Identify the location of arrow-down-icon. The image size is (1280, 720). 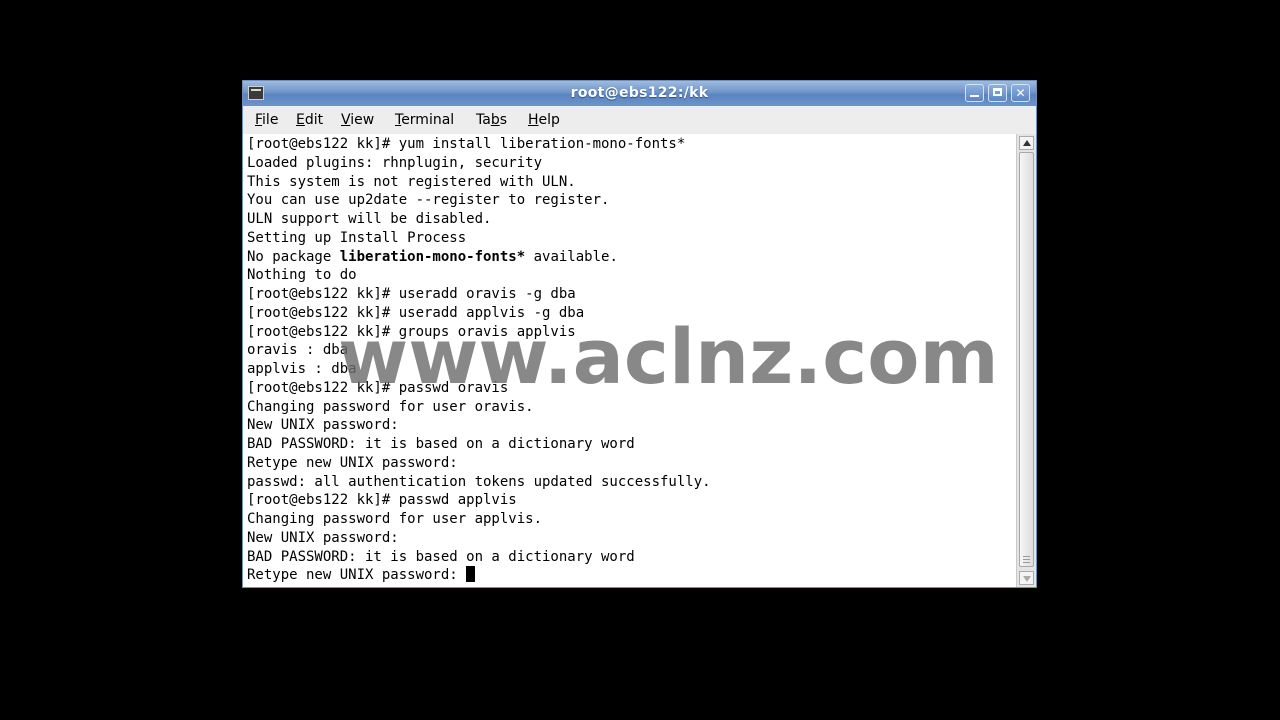
(1027, 579).